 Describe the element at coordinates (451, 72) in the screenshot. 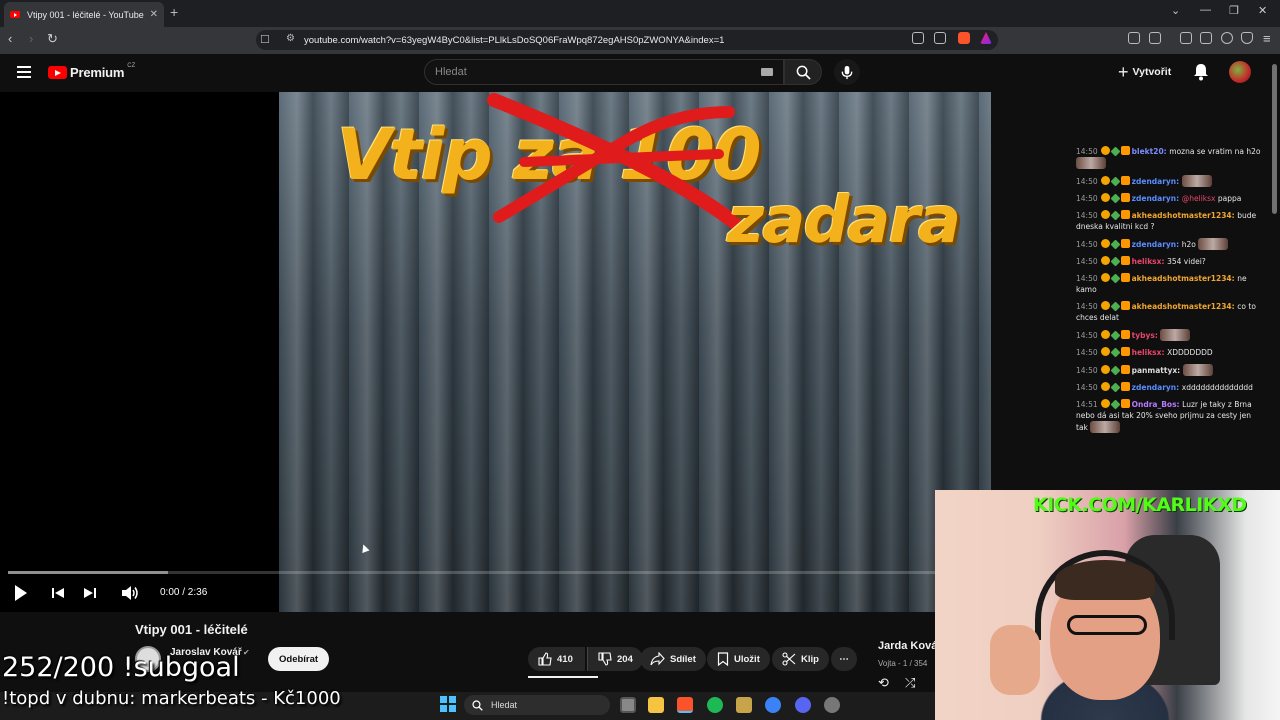

I see `search-placeholder: Hledat` at that location.